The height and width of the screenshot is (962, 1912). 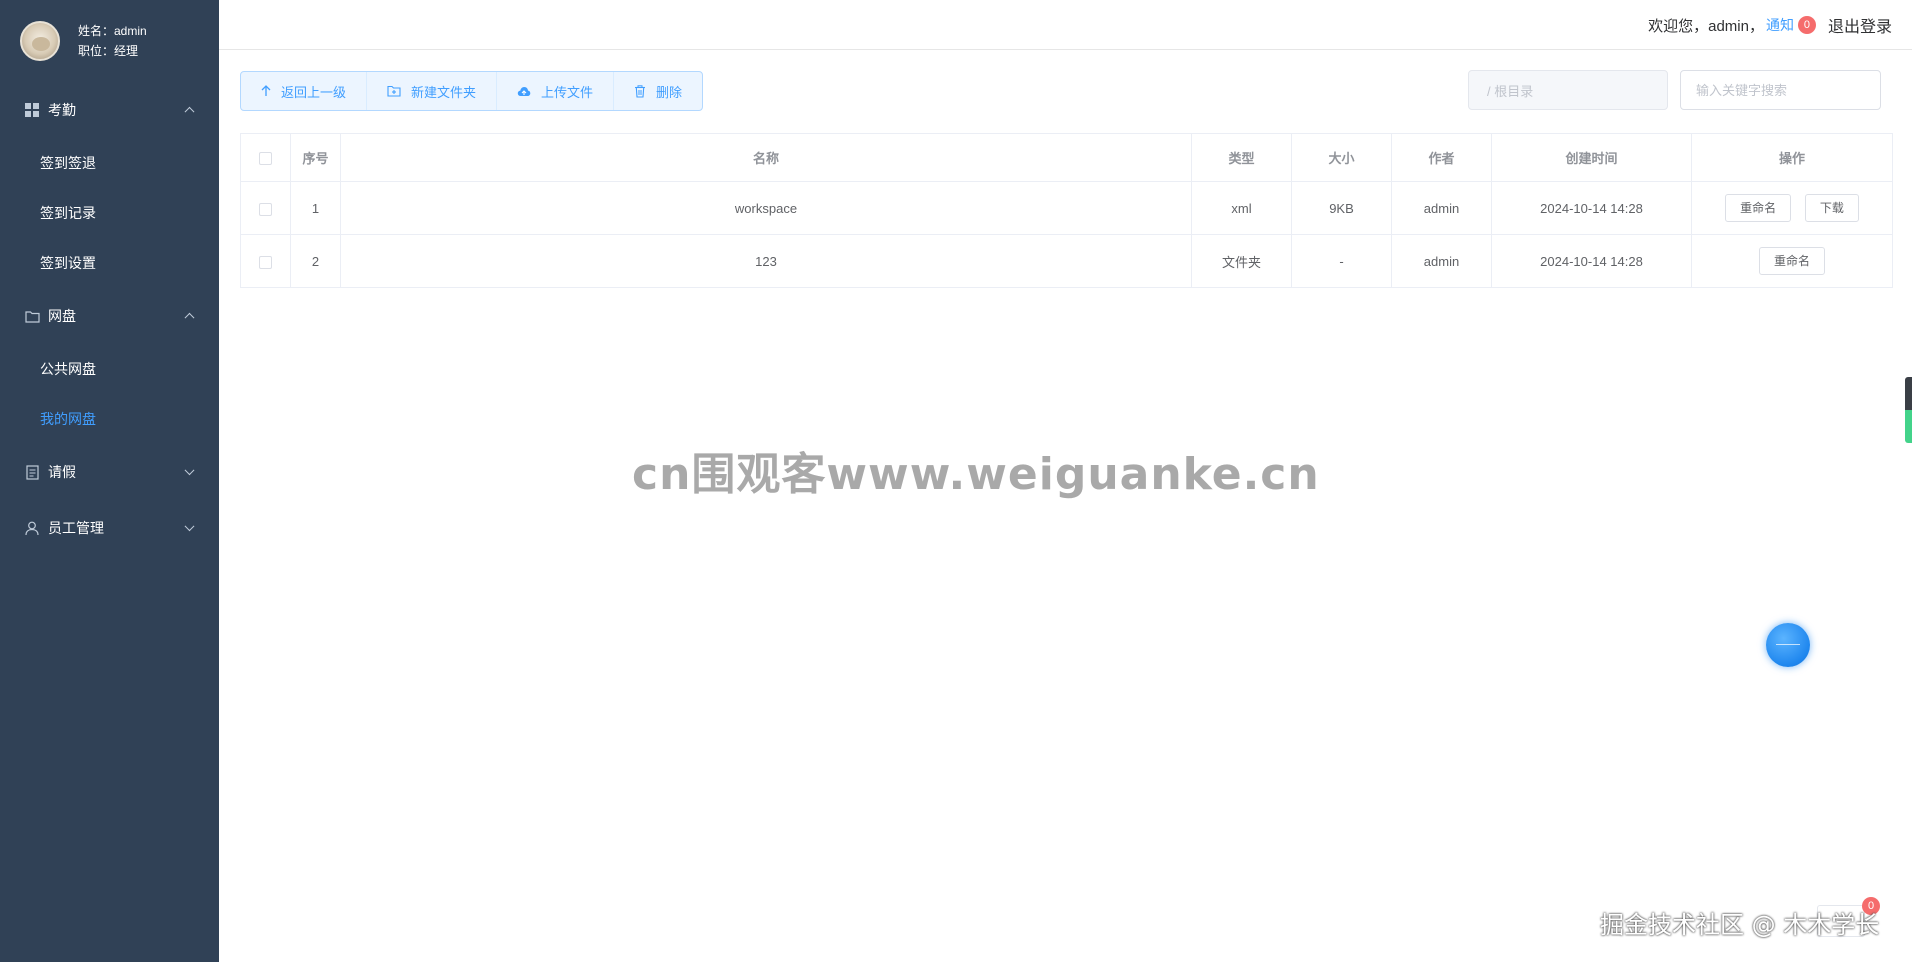 I want to click on back-button: 返回上一级, so click(x=303, y=91).